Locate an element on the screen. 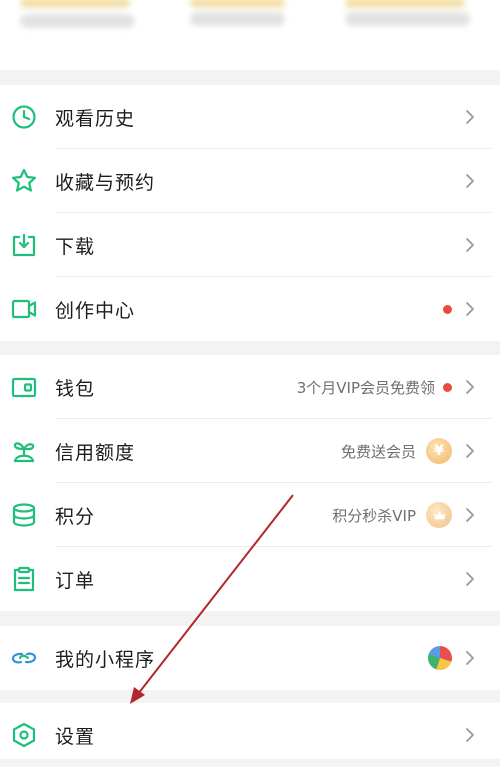  video-camera-icon is located at coordinates (24, 309).